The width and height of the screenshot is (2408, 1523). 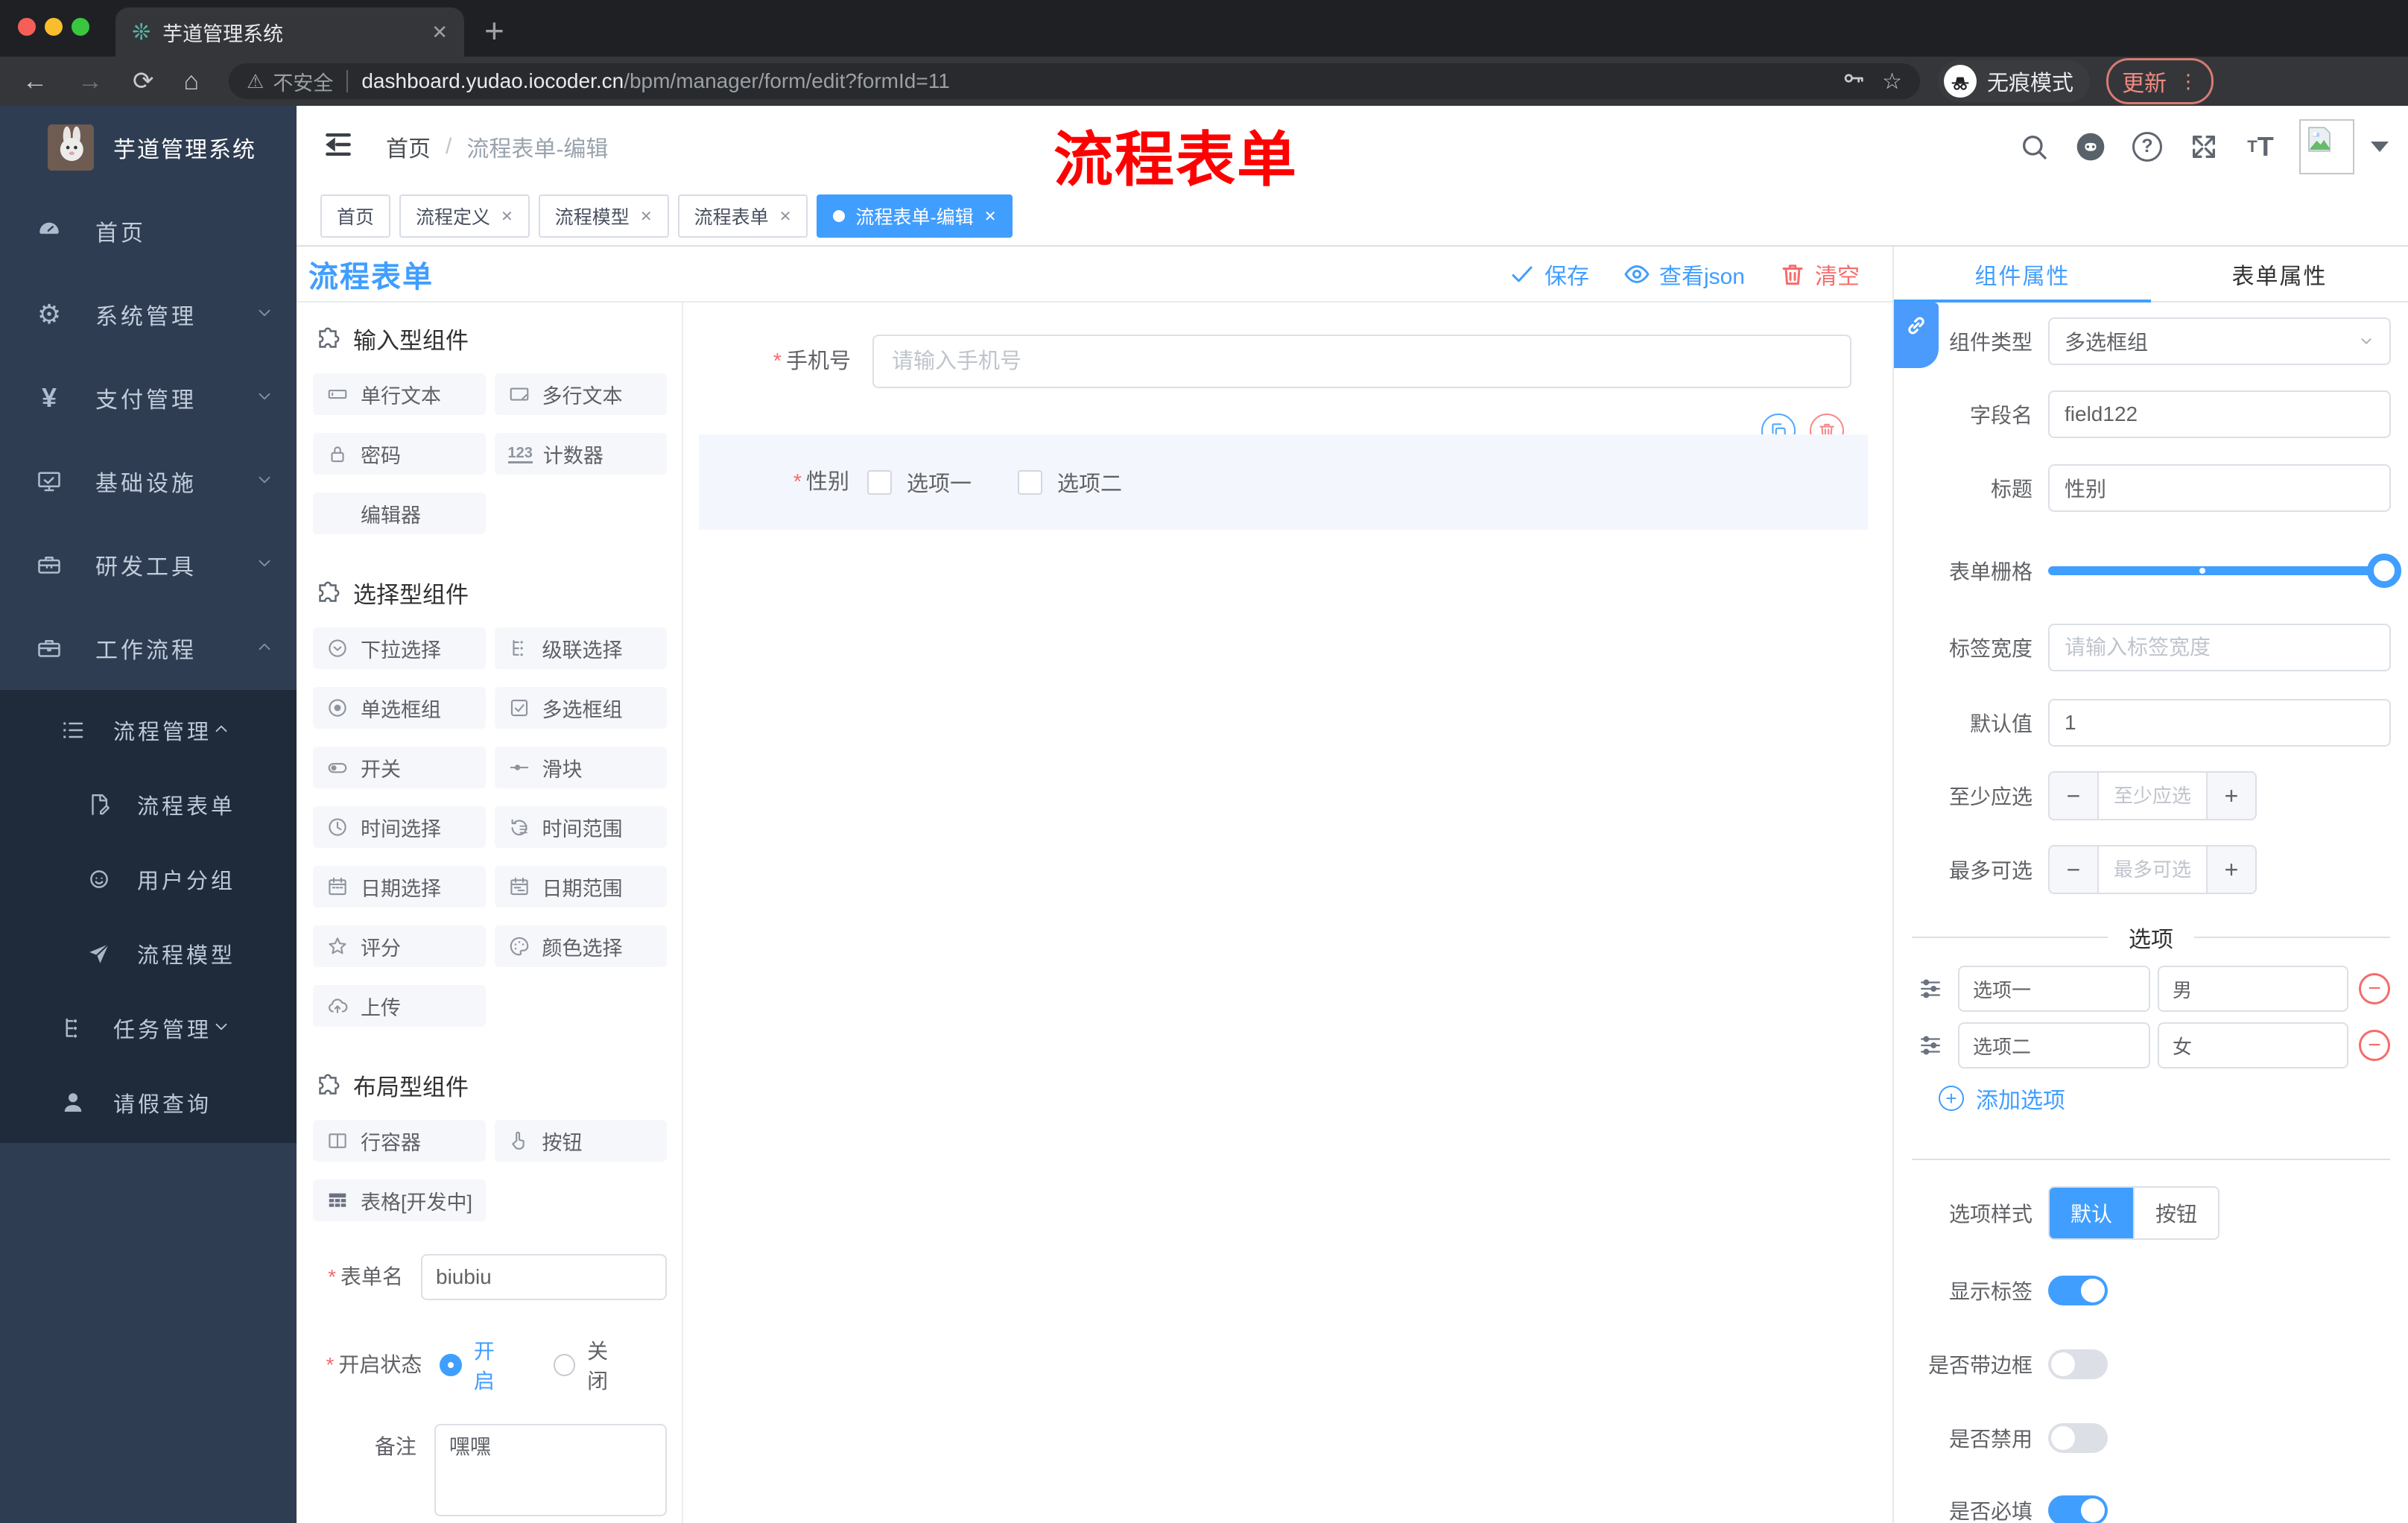 I want to click on radio-closed: 关闭, so click(x=590, y=1365).